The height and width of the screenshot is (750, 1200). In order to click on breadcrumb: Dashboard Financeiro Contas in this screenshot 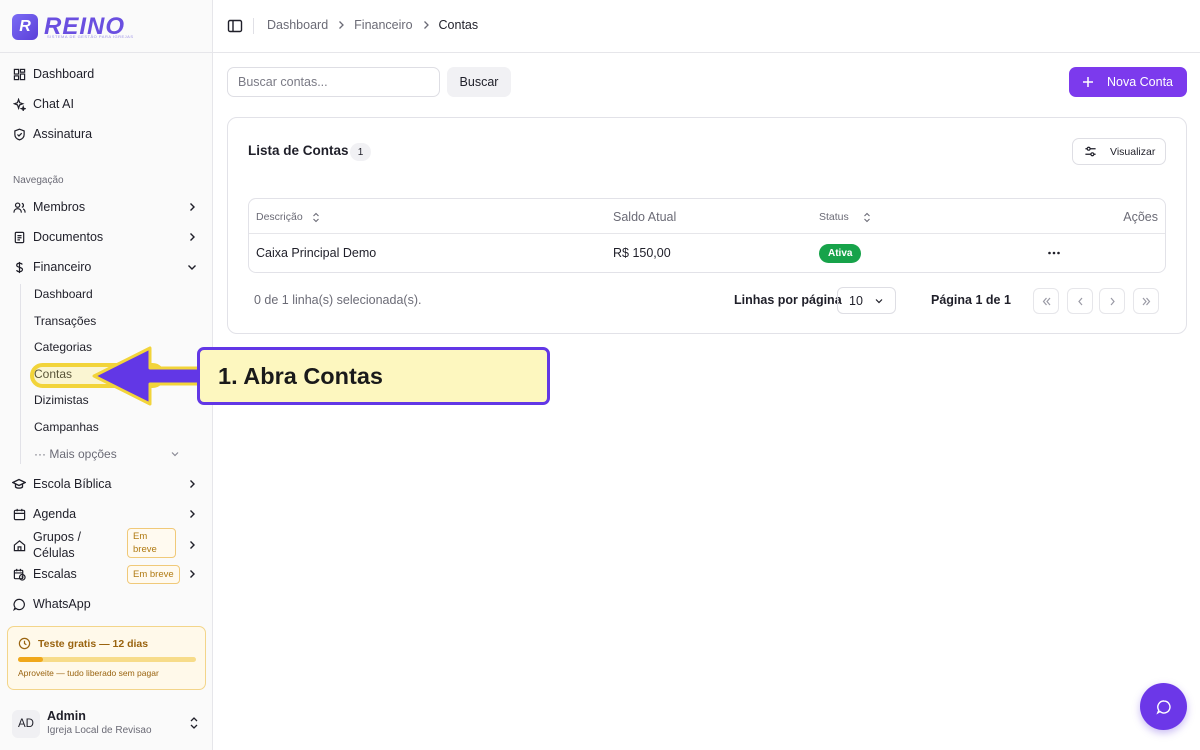, I will do `click(372, 25)`.